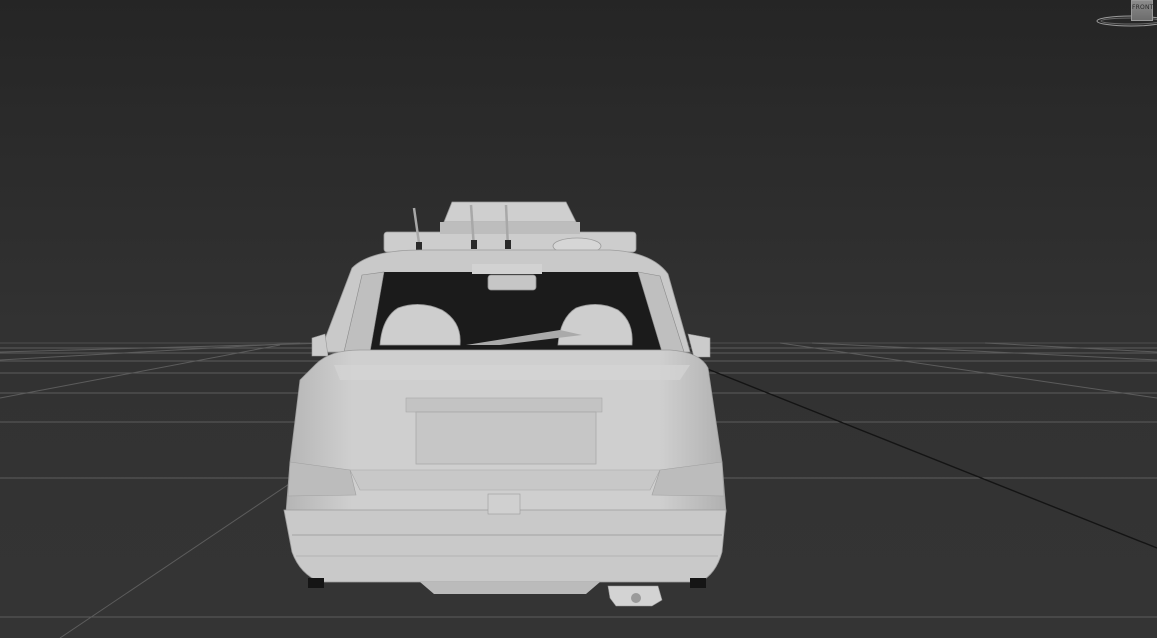 This screenshot has width=1157, height=638. Describe the element at coordinates (507, 269) in the screenshot. I see `rearview-mirror` at that location.